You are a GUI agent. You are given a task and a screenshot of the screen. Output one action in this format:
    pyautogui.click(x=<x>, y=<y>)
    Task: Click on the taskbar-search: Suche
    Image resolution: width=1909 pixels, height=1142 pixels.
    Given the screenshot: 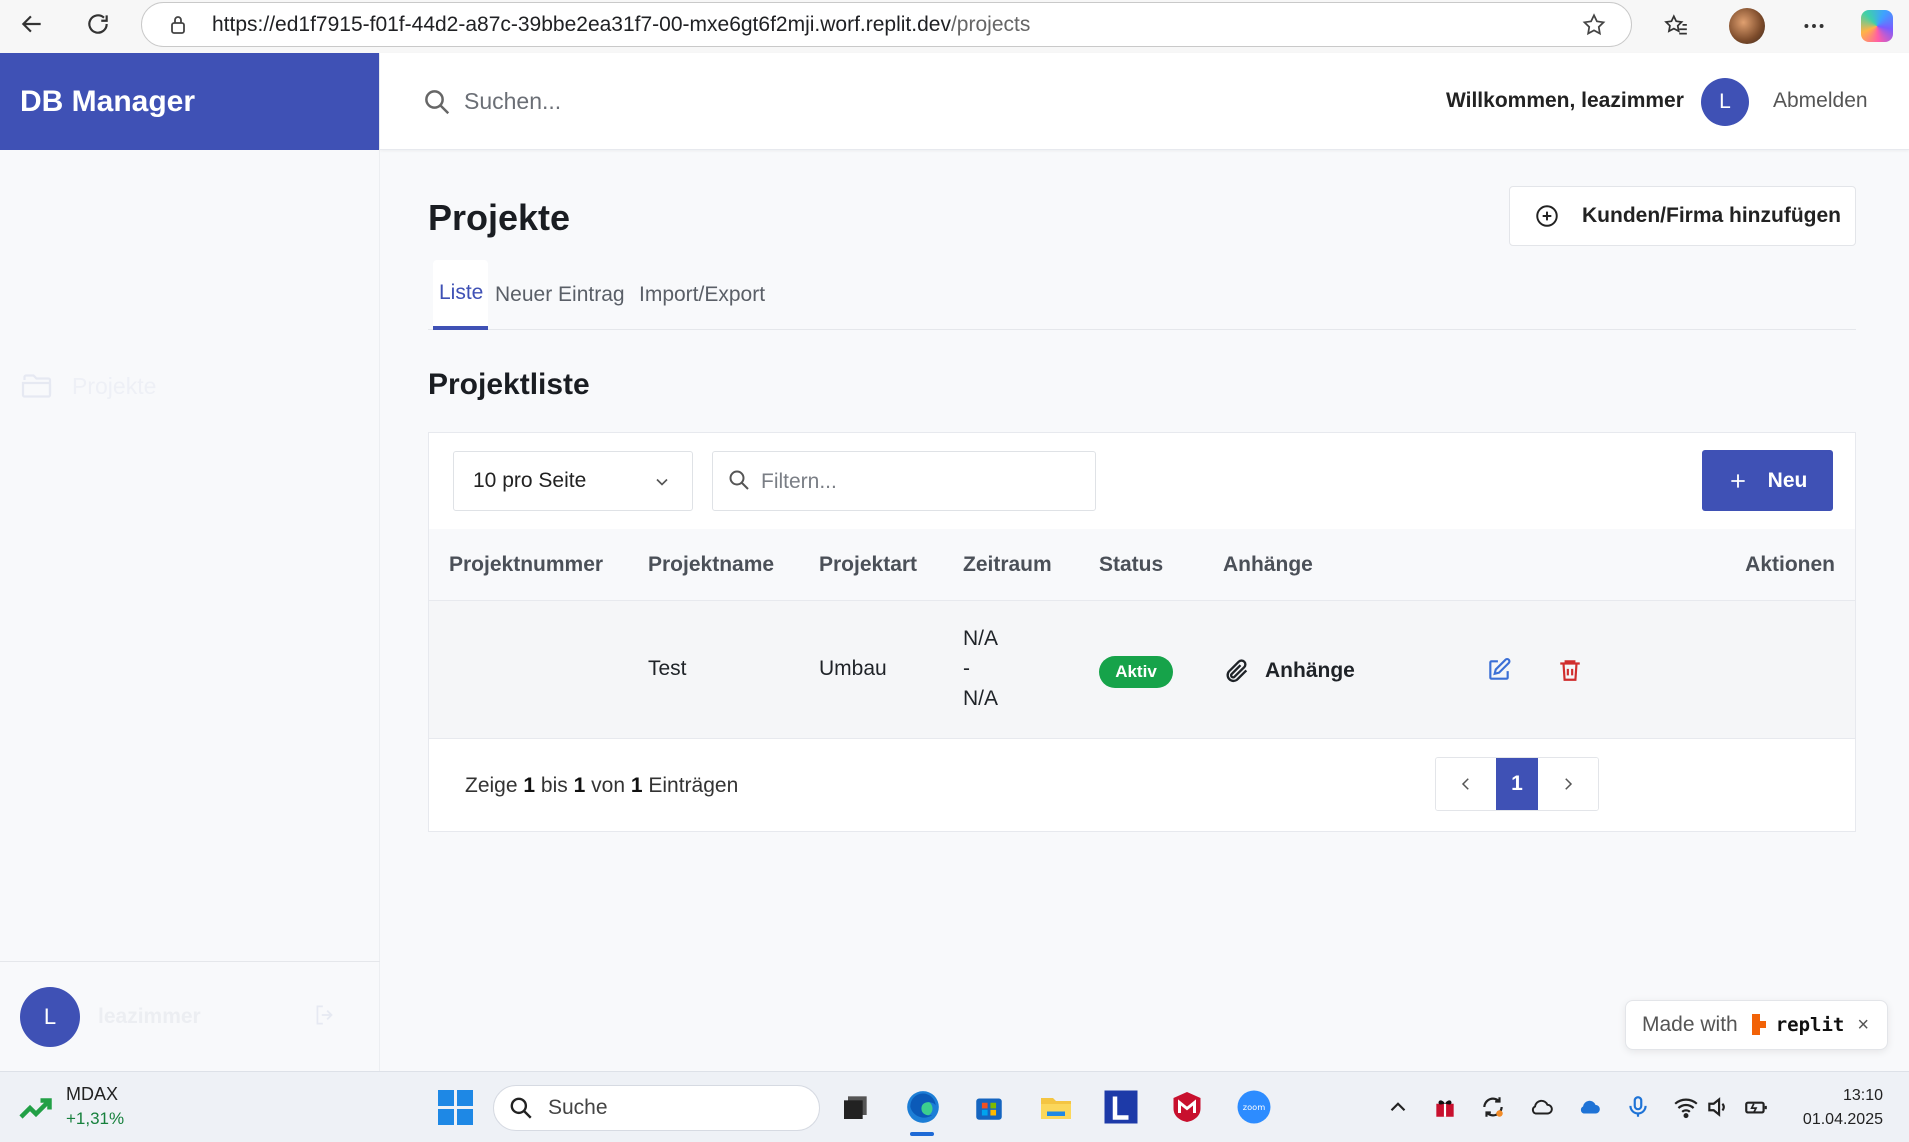 What is the action you would take?
    pyautogui.click(x=656, y=1108)
    